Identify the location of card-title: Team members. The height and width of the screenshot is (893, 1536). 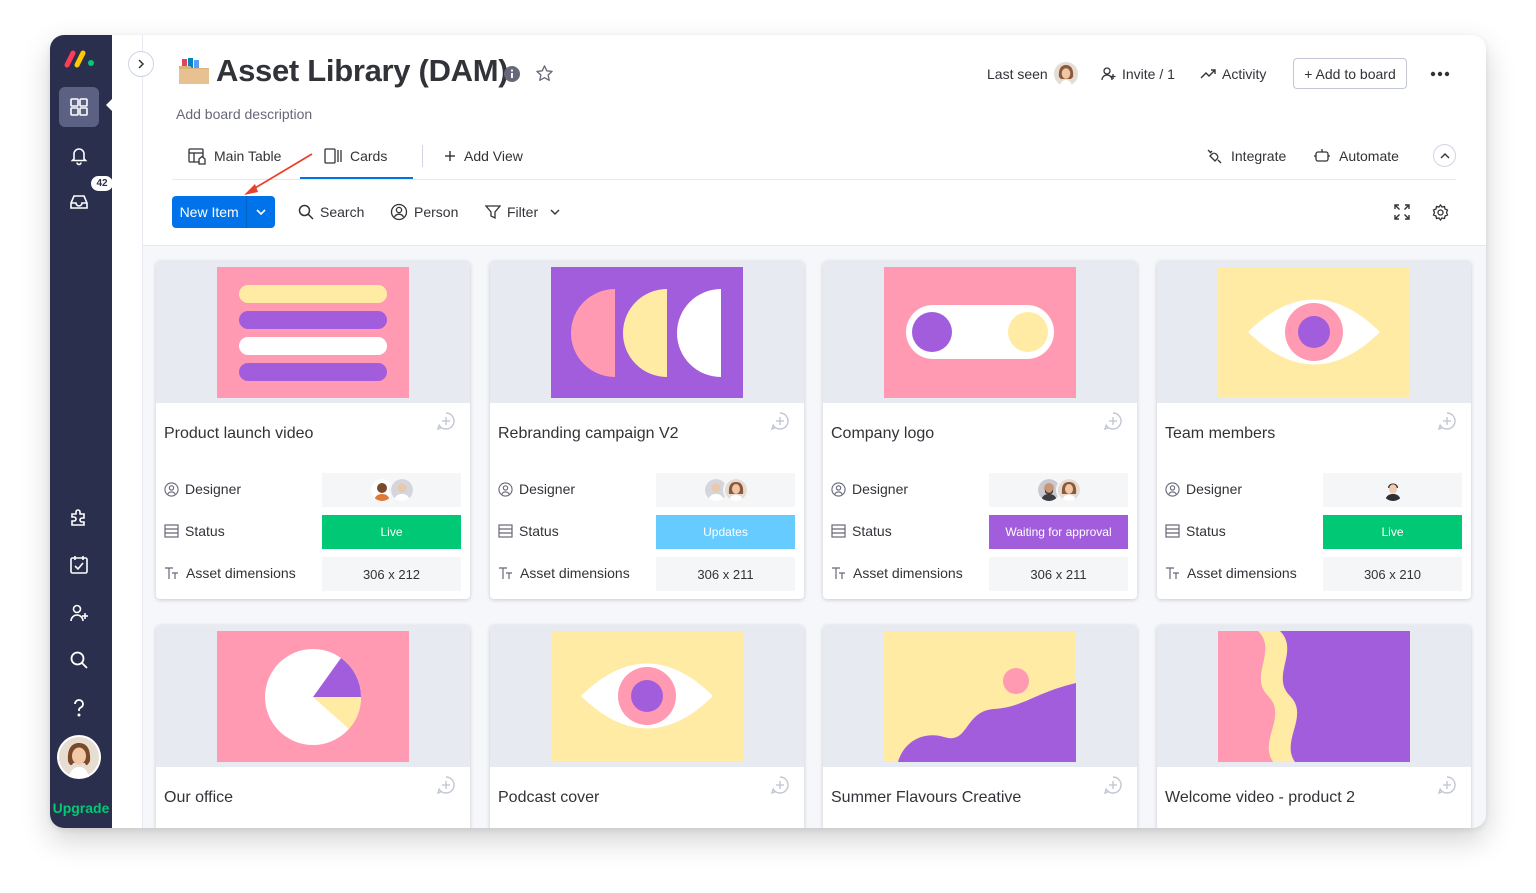
(1220, 434).